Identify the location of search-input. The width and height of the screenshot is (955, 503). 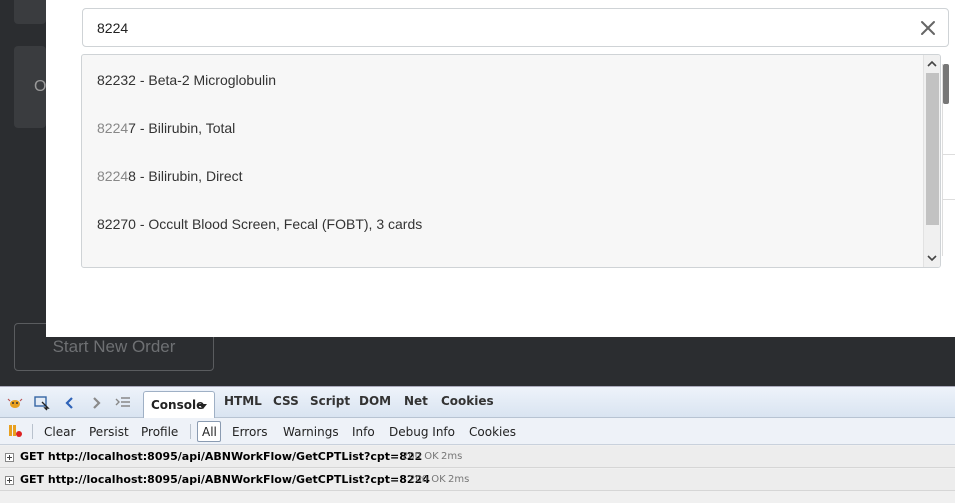
(497, 28).